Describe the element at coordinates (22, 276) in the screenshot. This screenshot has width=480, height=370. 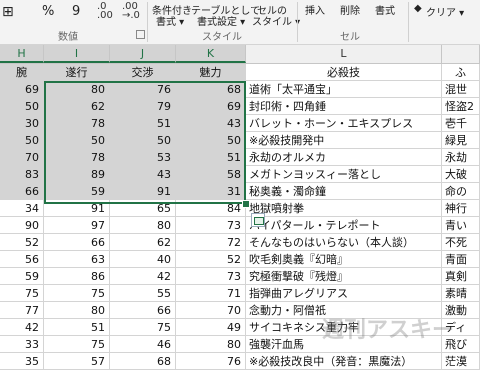
I see `cell-h: 59` at that location.